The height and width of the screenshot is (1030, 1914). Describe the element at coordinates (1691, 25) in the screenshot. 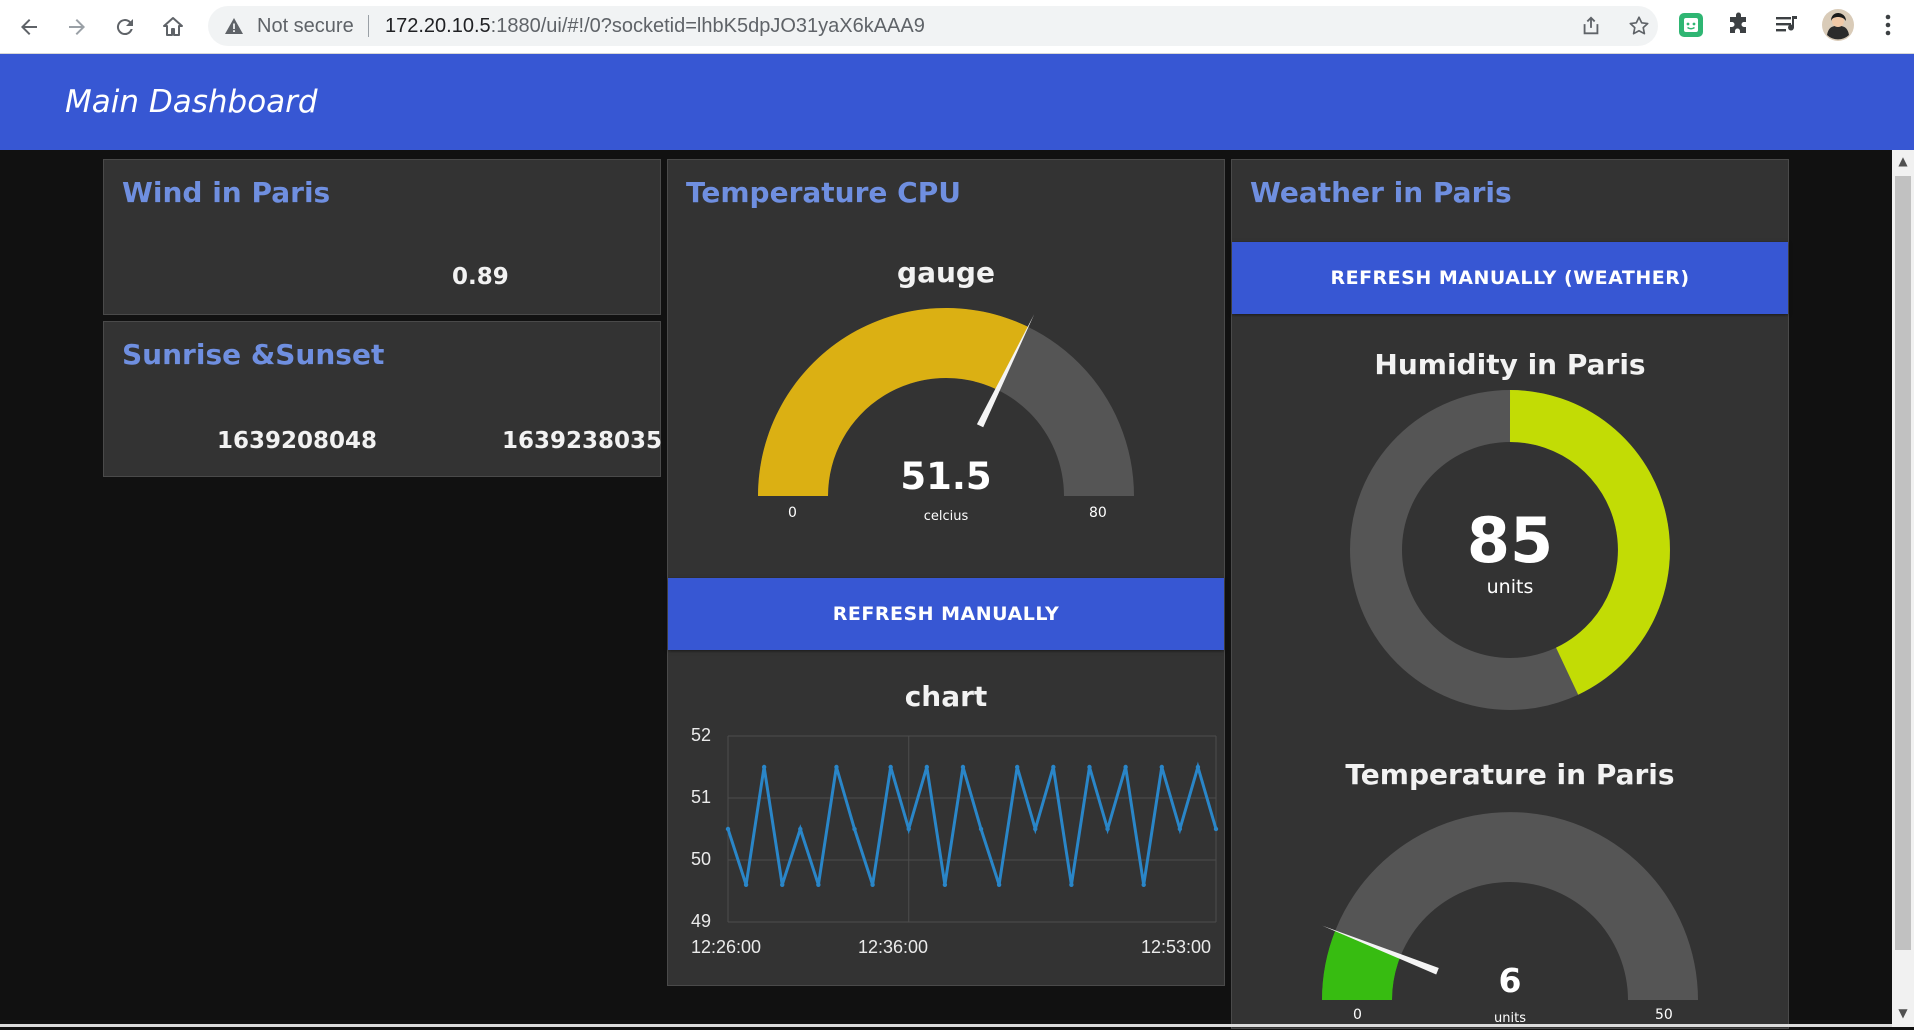

I see `extension-face-icon` at that location.